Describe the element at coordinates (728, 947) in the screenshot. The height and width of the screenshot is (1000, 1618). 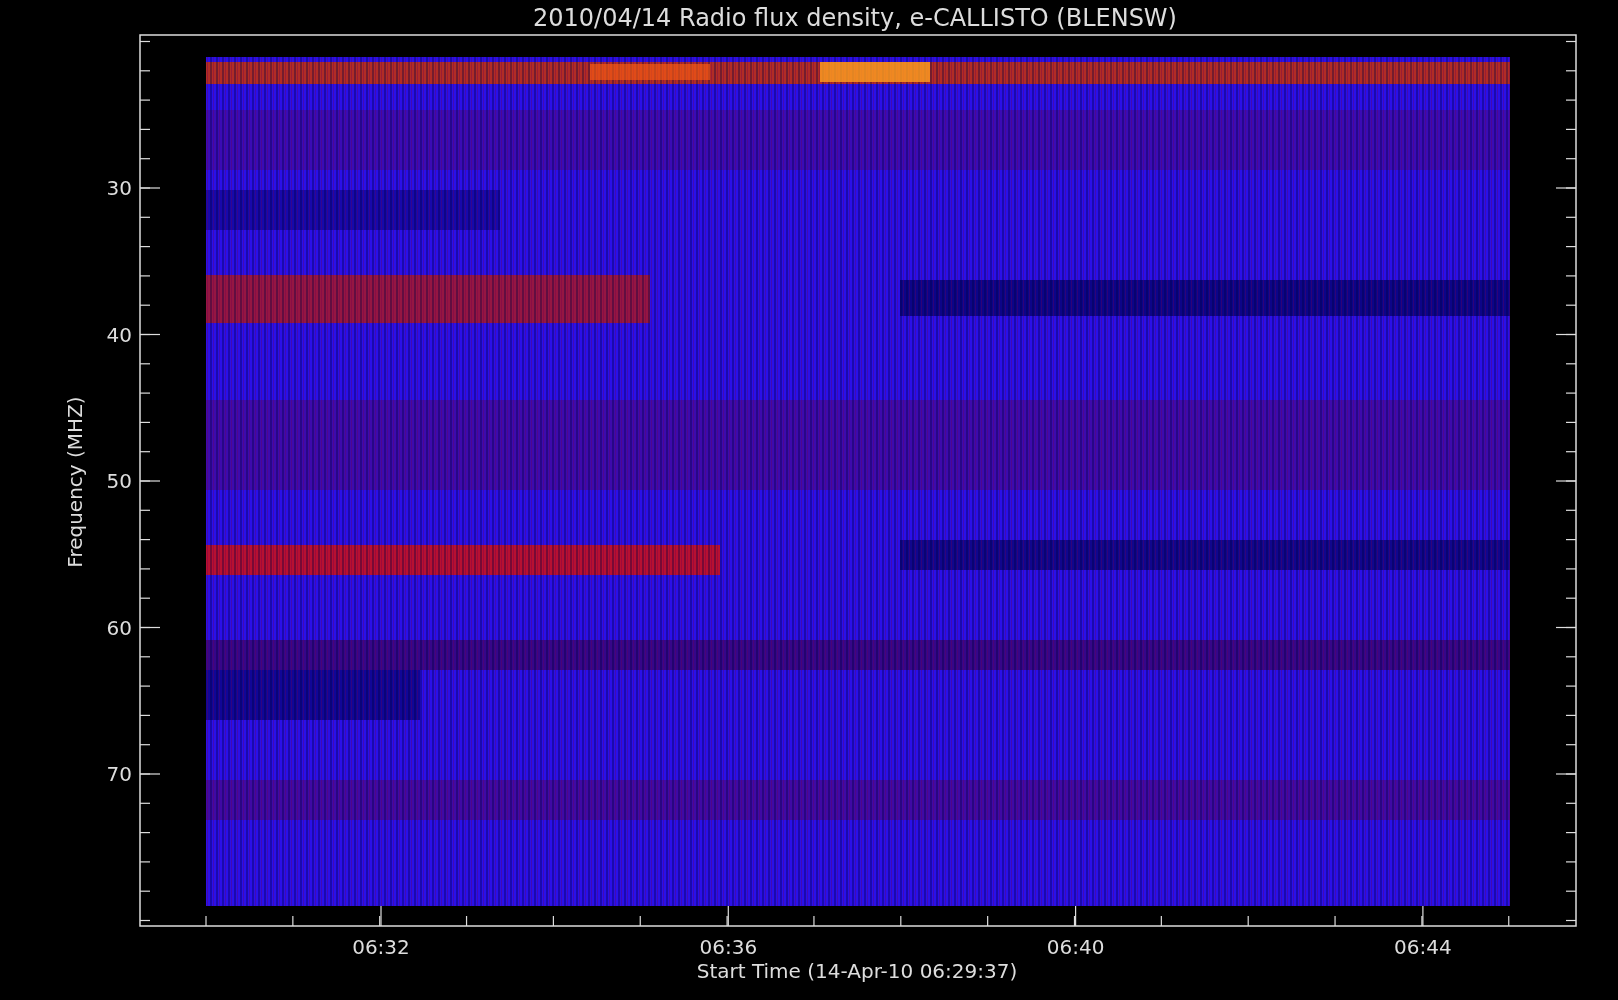
I see `x-tick-label: 06:36` at that location.